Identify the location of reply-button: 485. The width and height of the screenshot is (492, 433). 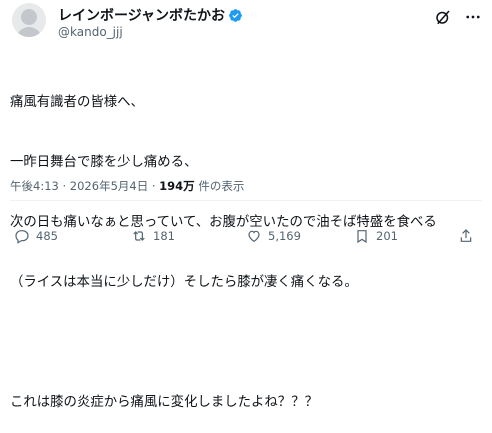
(36, 236).